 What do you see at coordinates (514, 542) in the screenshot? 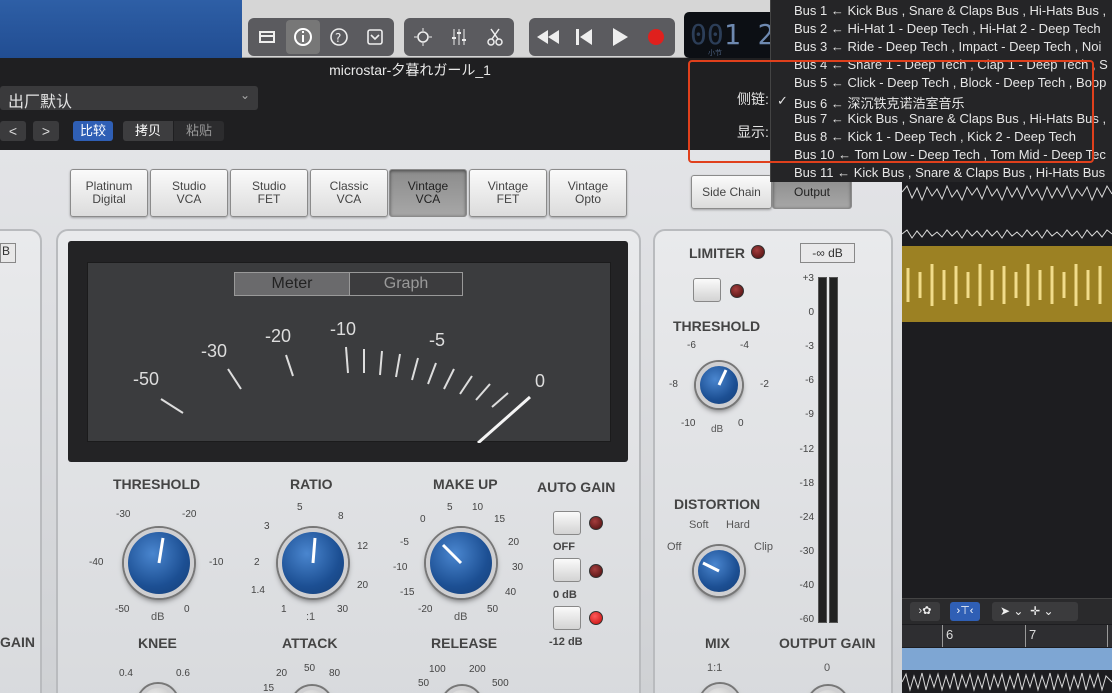
I see `makeup-tick: 20` at bounding box center [514, 542].